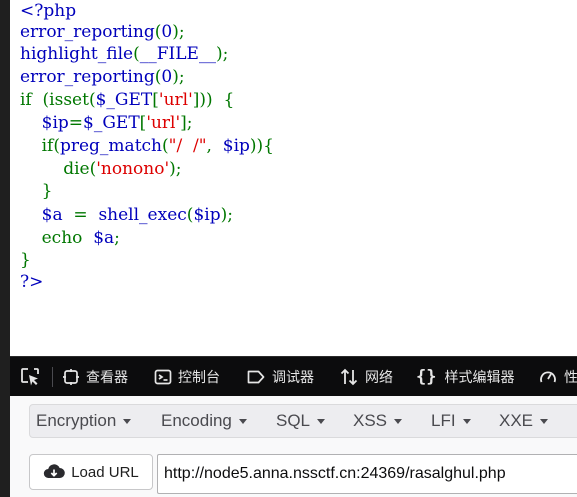 The width and height of the screenshot is (577, 497). What do you see at coordinates (155, 100) in the screenshot?
I see `code-token: [` at bounding box center [155, 100].